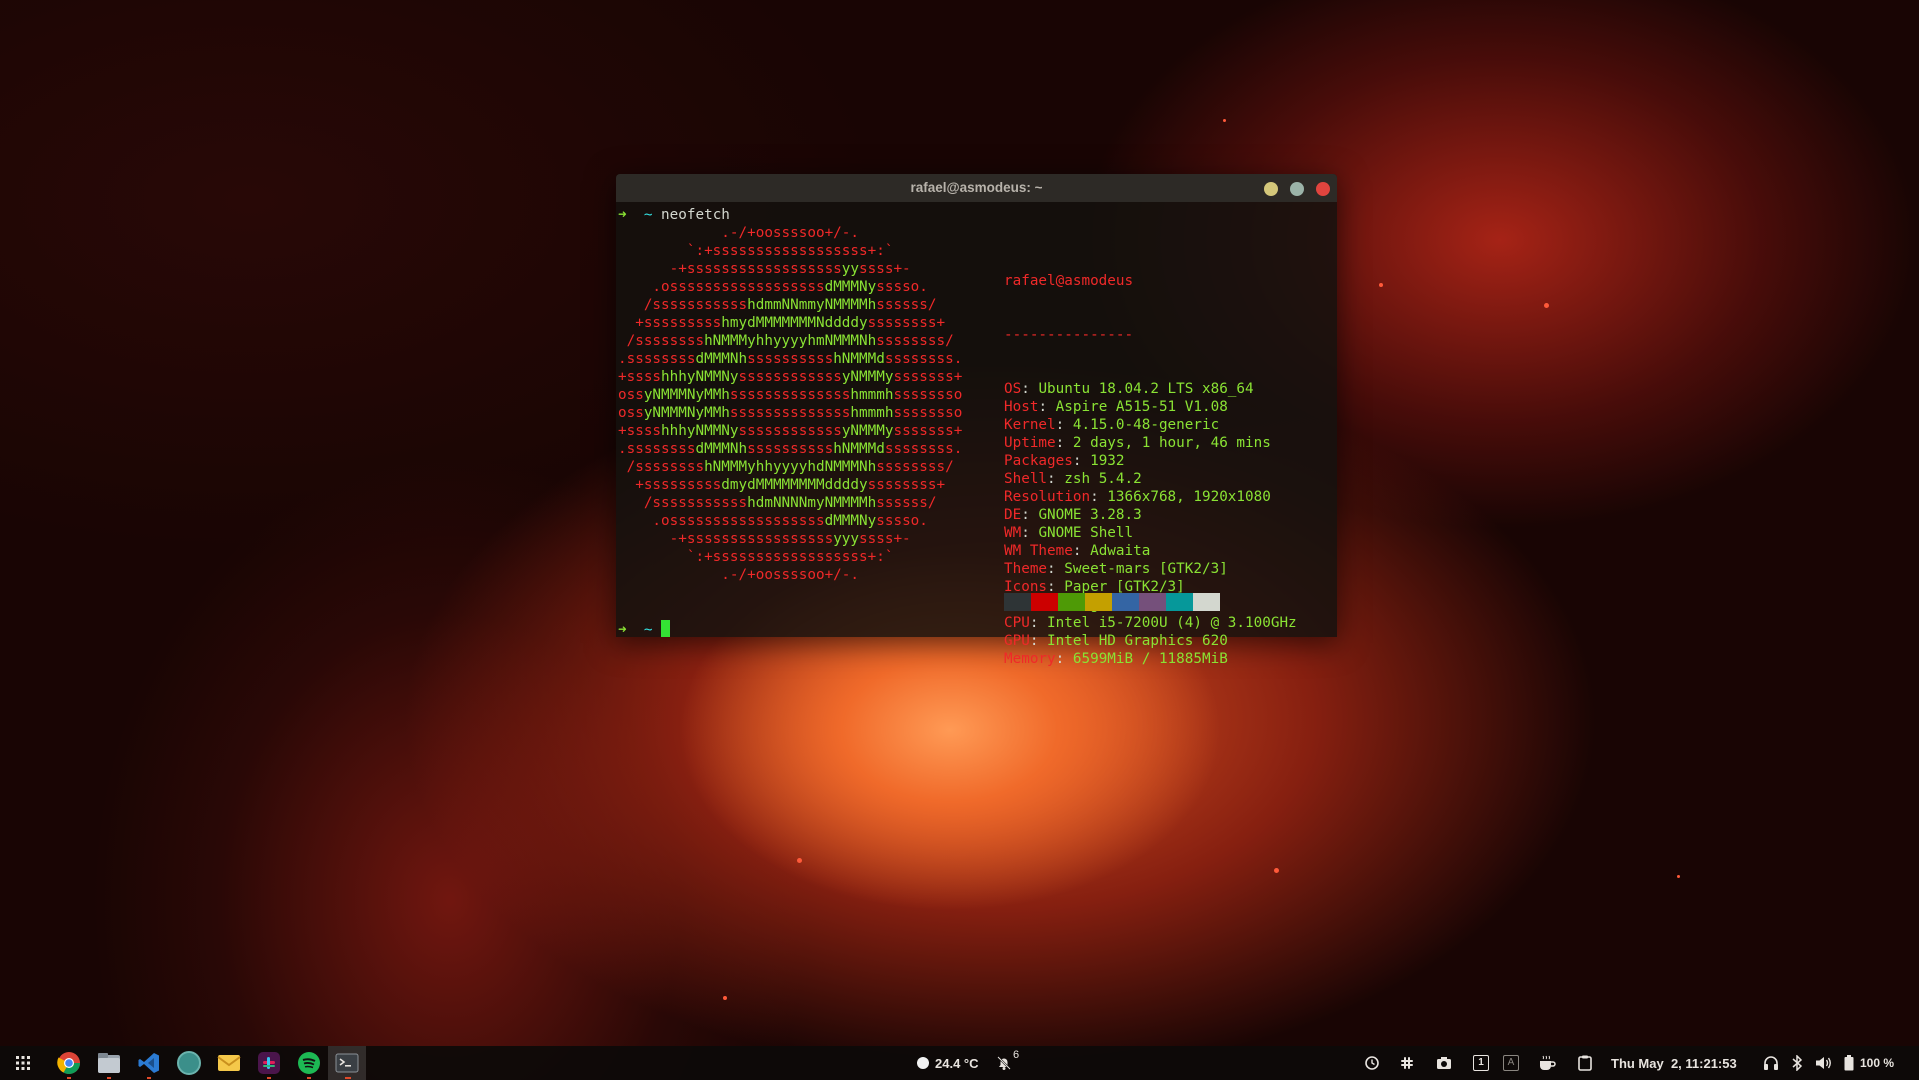 This screenshot has height=1080, width=1919. I want to click on info-value: 2 days, 1 hour, 46 mins, so click(1171, 443).